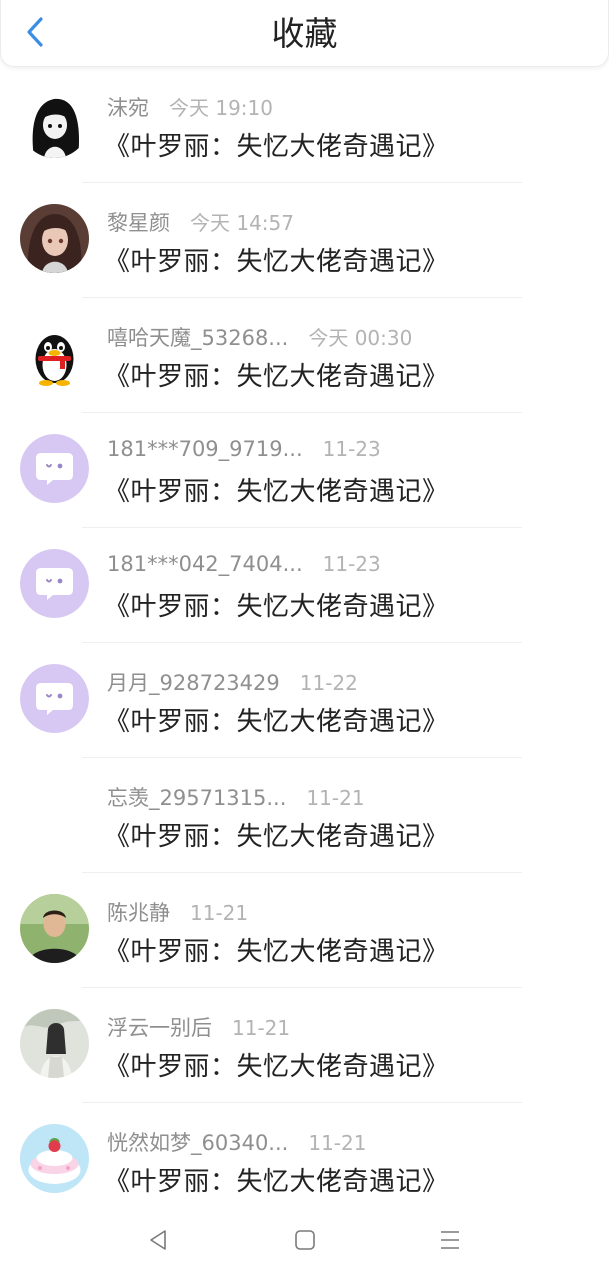  What do you see at coordinates (360, 338) in the screenshot?
I see `timestamp: 今天 00:30` at bounding box center [360, 338].